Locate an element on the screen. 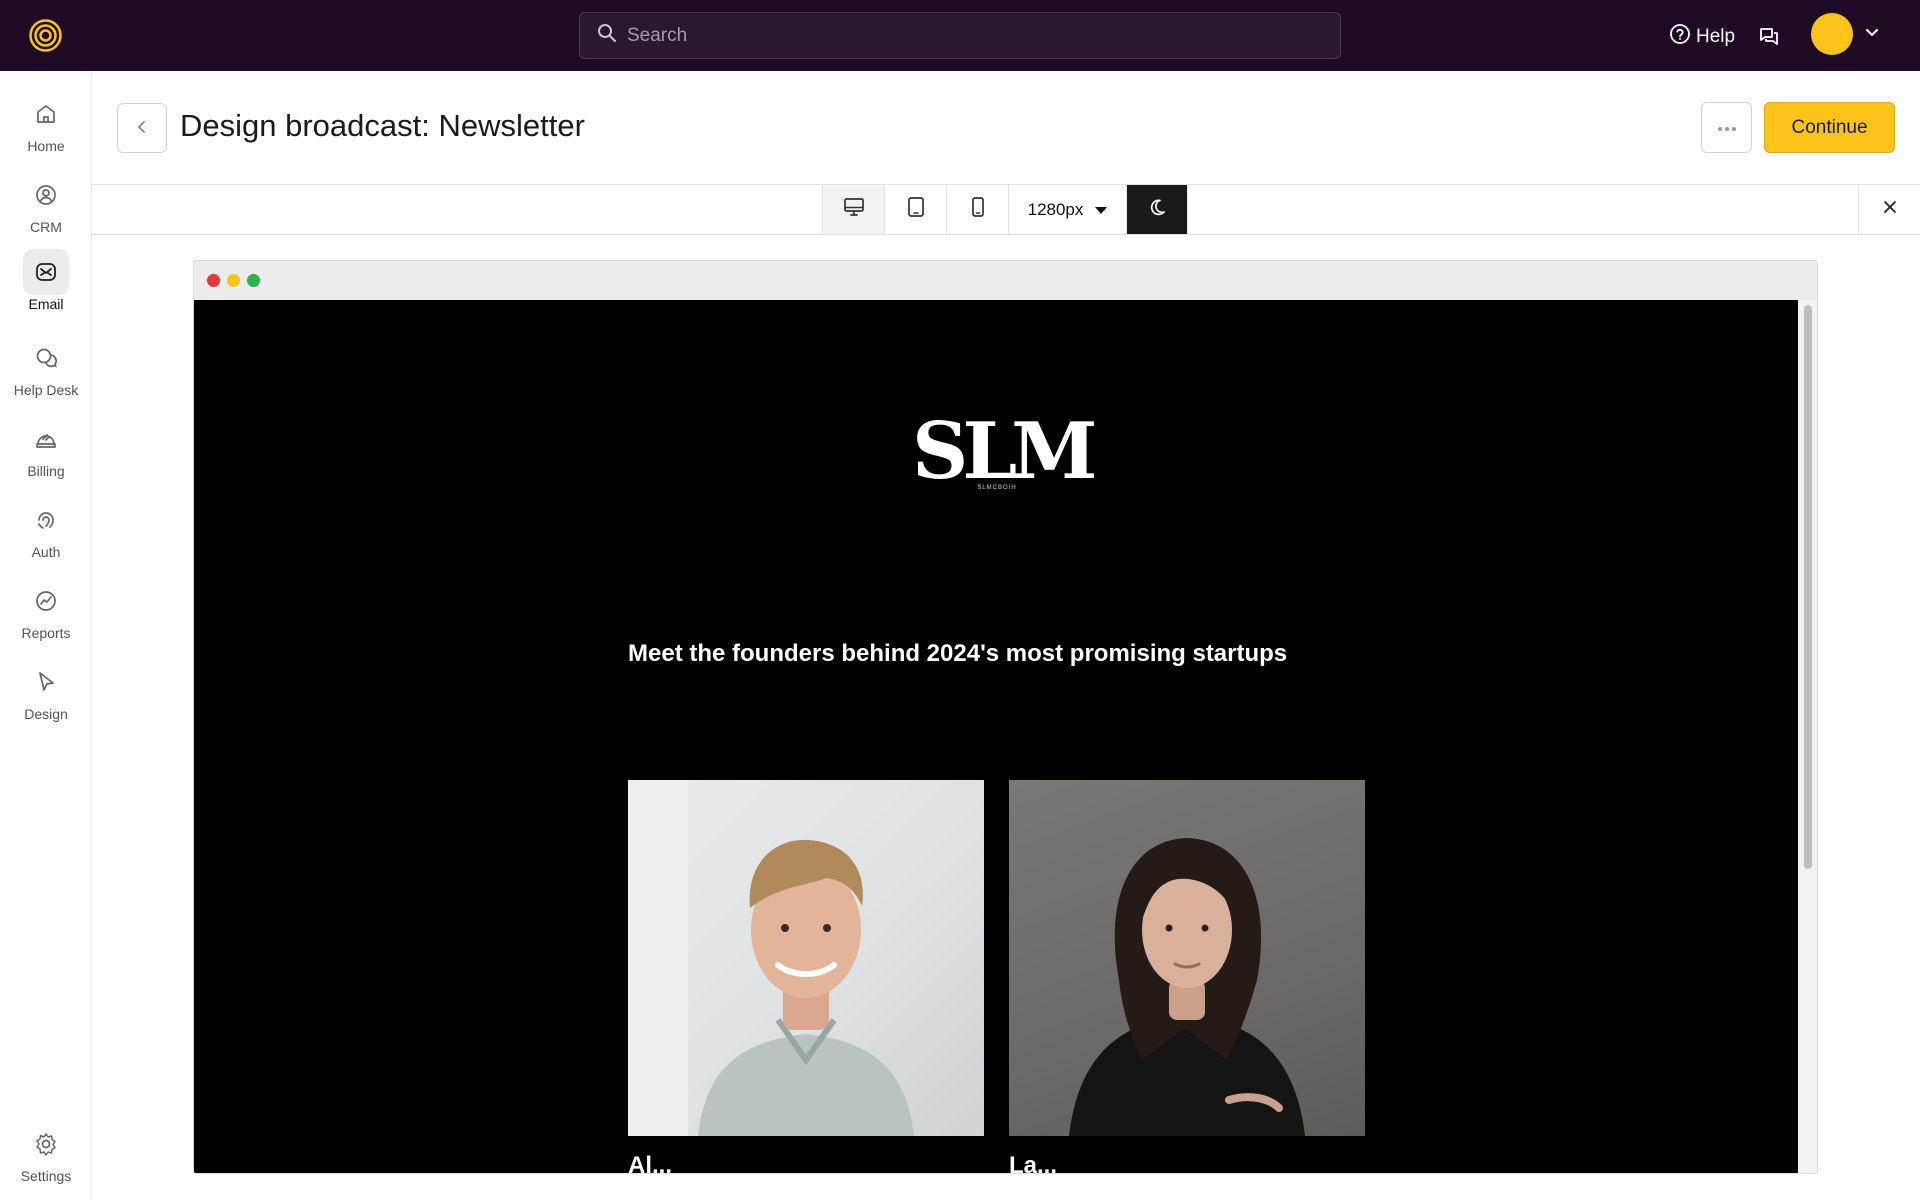 This screenshot has height=1200, width=1920. account-menu is located at coordinates (1845, 34).